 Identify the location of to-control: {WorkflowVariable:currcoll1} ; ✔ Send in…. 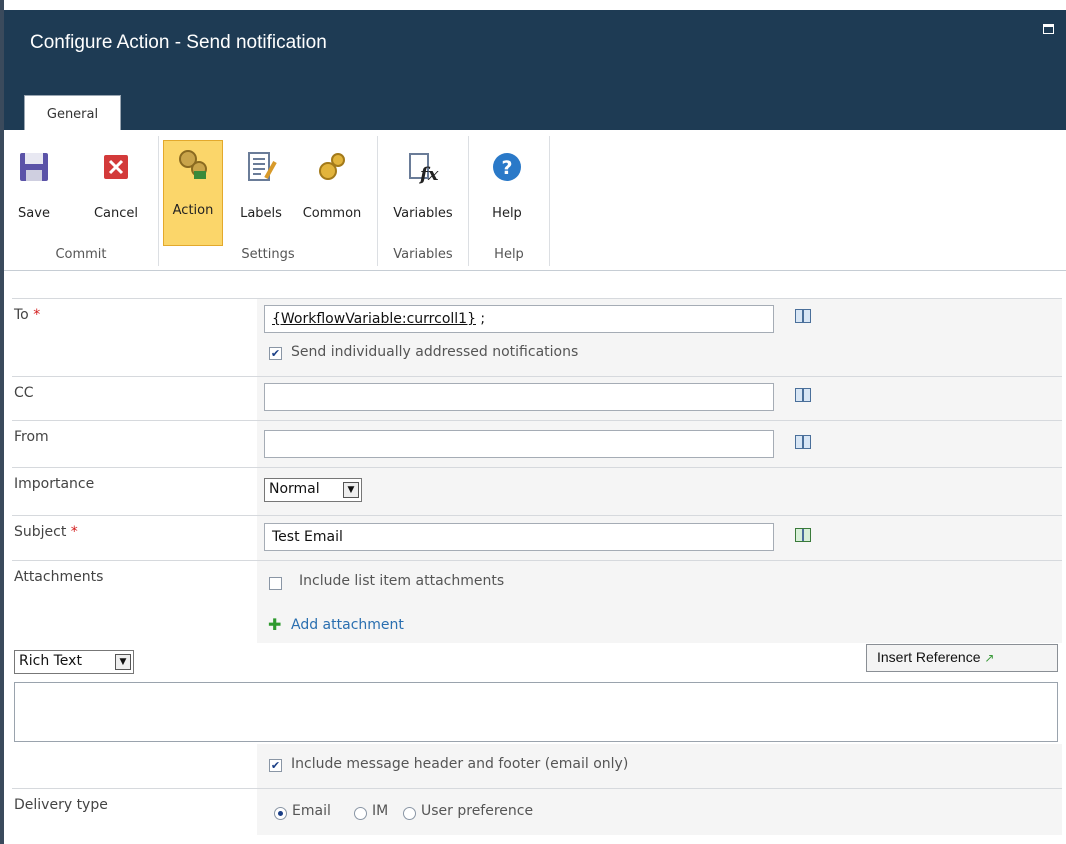
(659, 338).